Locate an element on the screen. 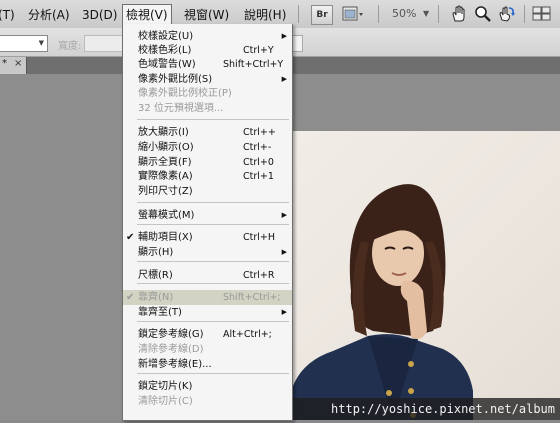 The width and height of the screenshot is (560, 423). menu-item-shortcut: Shift+Ctrl+; is located at coordinates (252, 297).